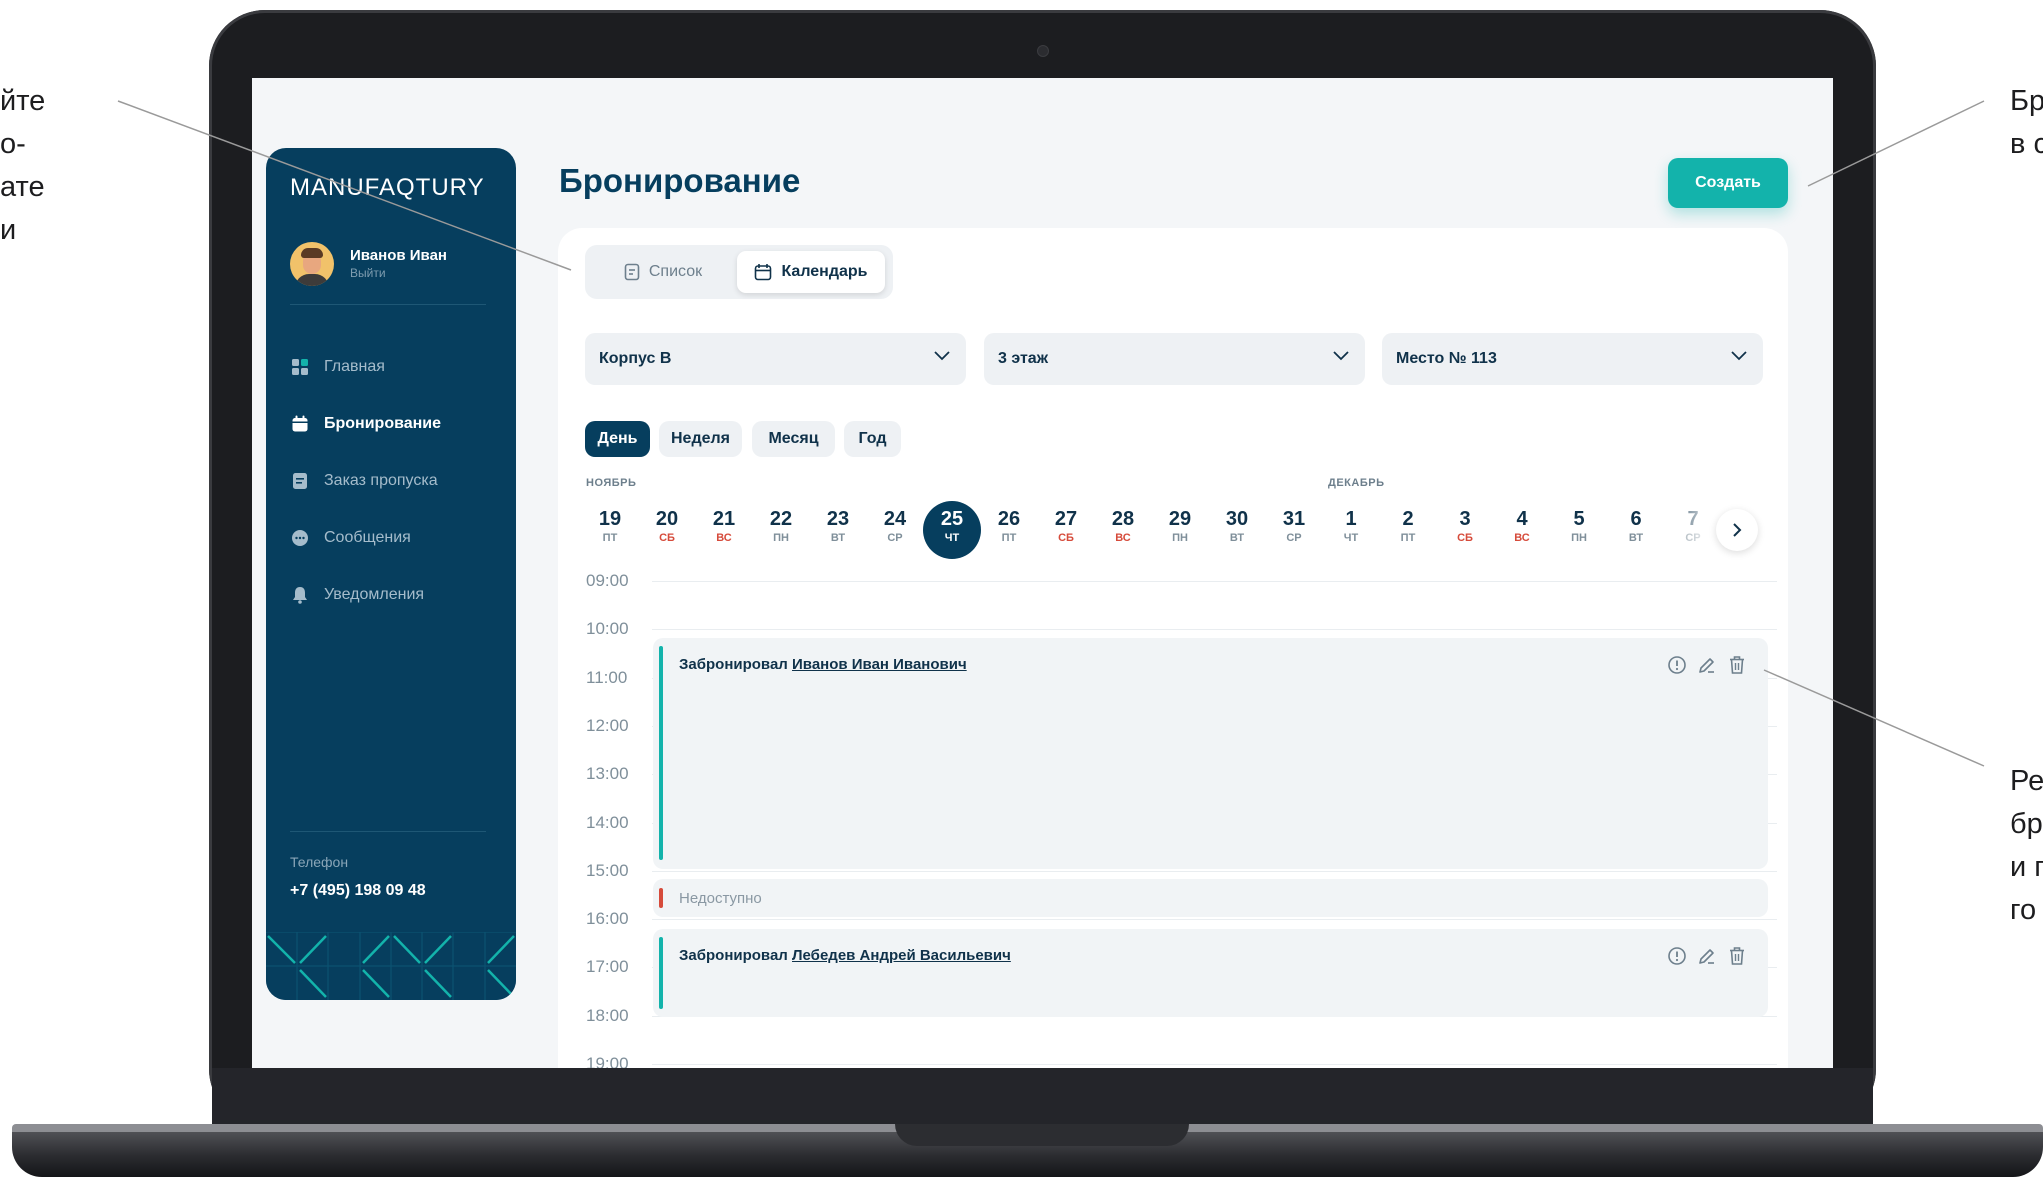 The height and width of the screenshot is (1177, 2043). Describe the element at coordinates (23, 101) in the screenshot. I see `annotation-line: йте` at that location.